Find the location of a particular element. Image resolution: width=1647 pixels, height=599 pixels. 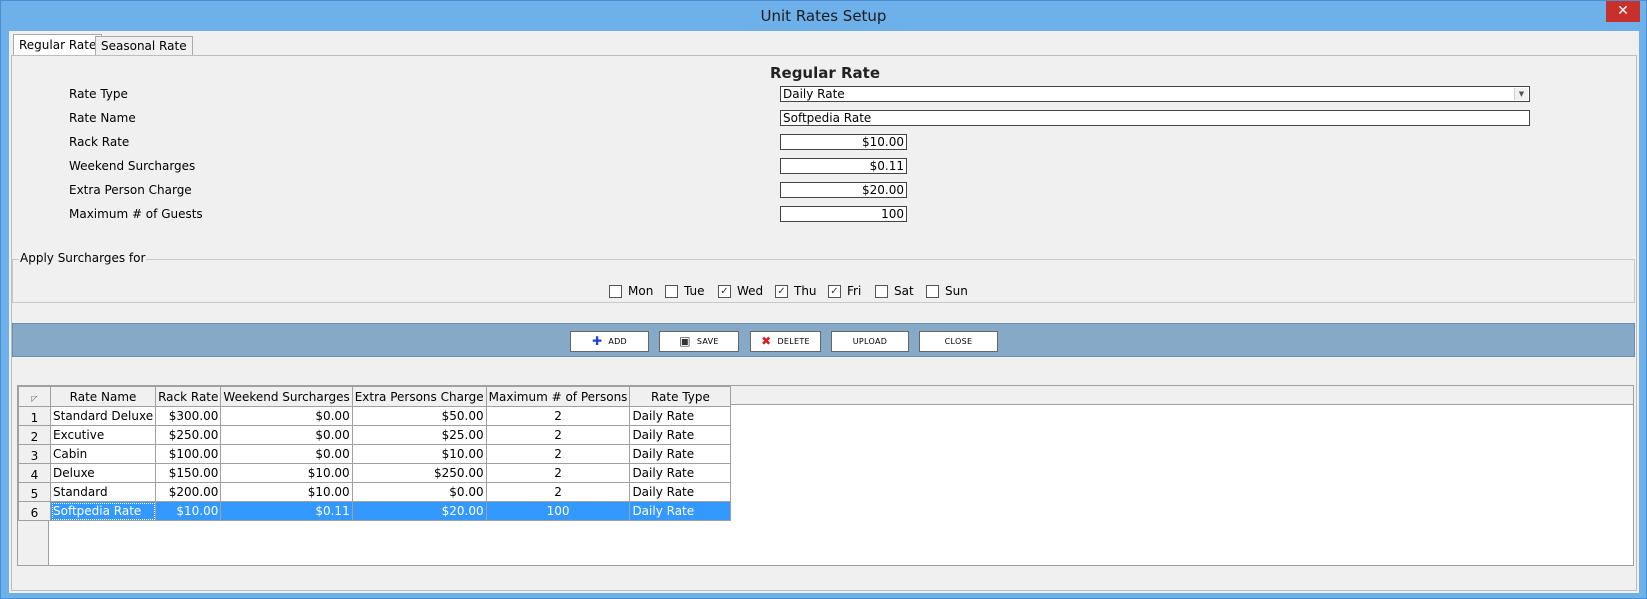

column-header-rate-name: Rate Name is located at coordinates (103, 396).